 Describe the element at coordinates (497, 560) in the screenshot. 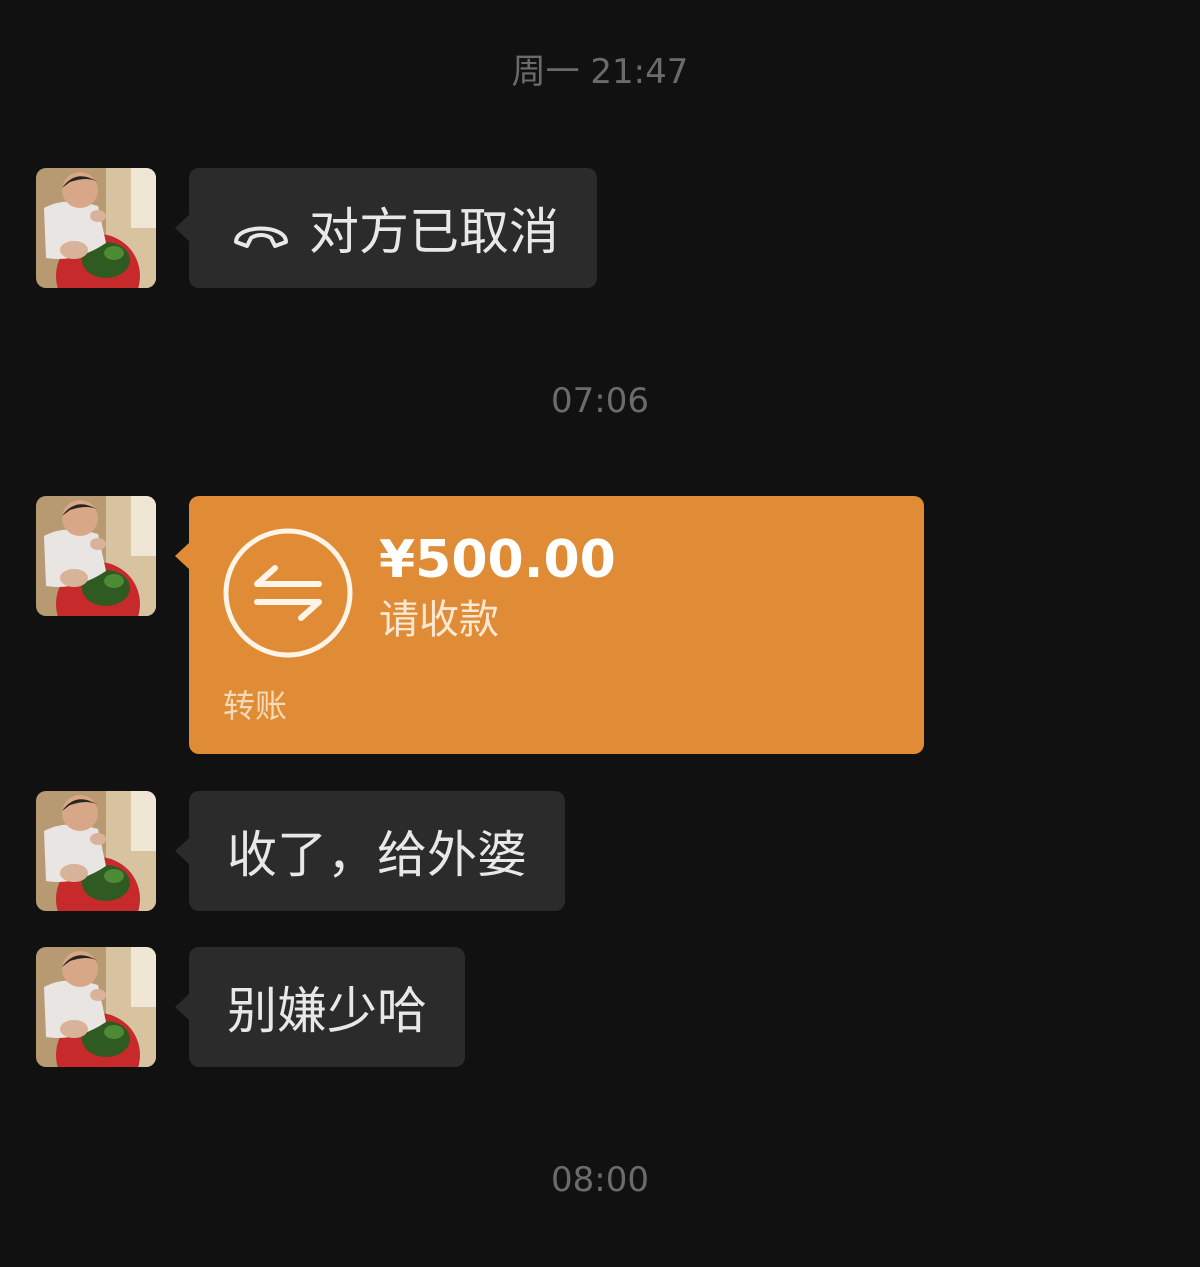

I see `transfer-amount: ¥500.00` at that location.